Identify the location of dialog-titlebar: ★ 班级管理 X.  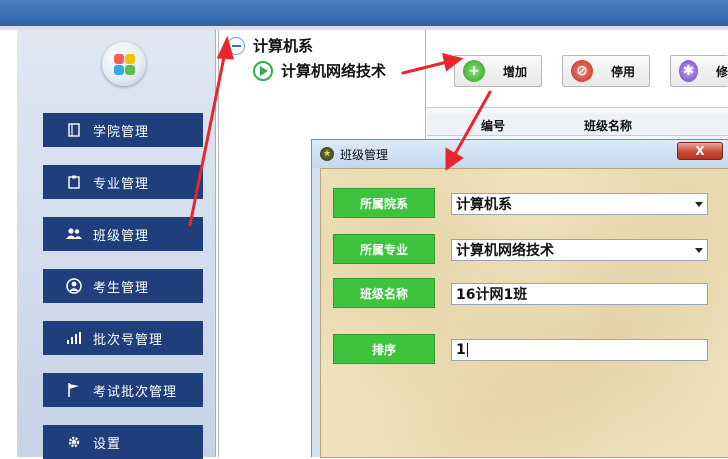
(520, 154).